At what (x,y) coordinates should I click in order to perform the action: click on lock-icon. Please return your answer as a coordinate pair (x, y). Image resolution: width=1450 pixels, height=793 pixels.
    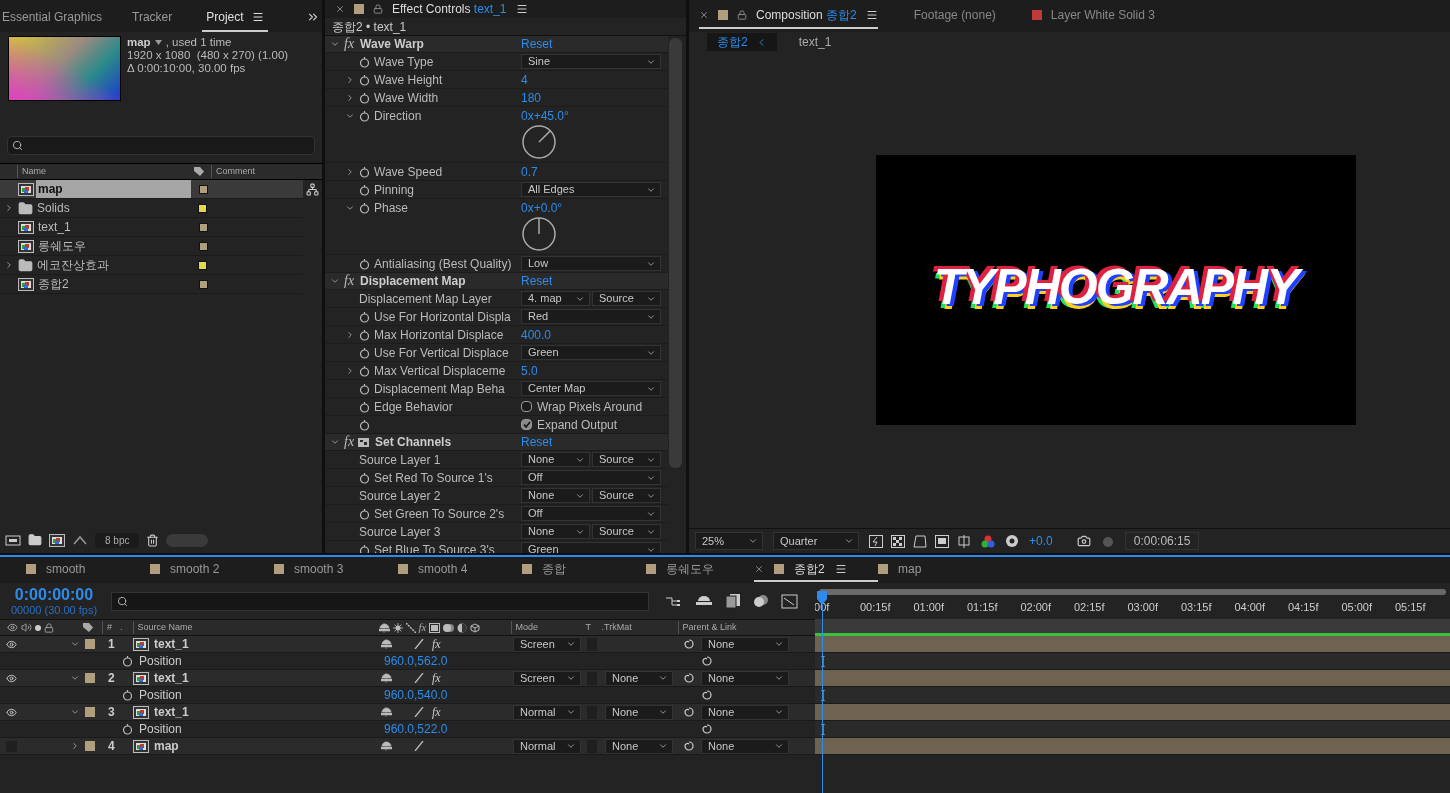
    Looking at the image, I should click on (49, 627).